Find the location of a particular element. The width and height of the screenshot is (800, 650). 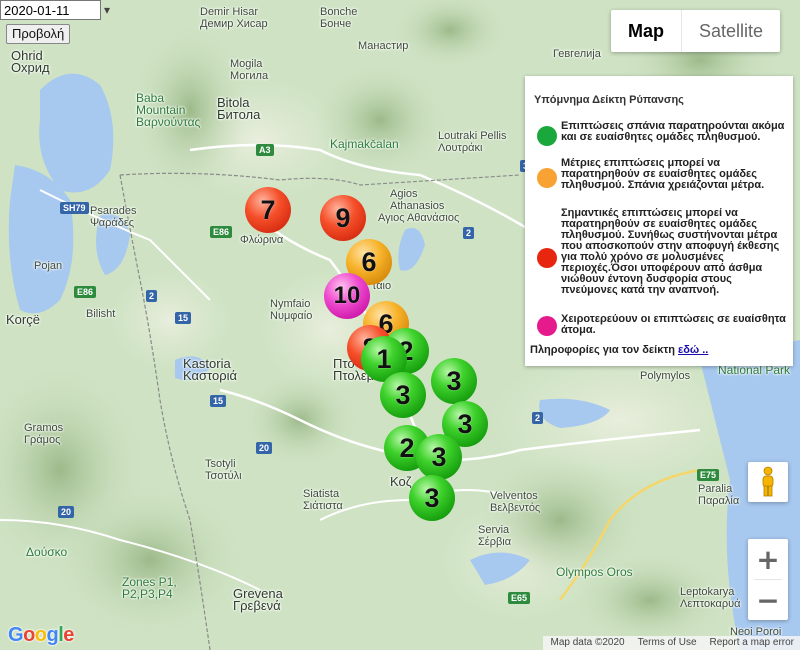

map-data-text: Map data ©2020 is located at coordinates (587, 642).